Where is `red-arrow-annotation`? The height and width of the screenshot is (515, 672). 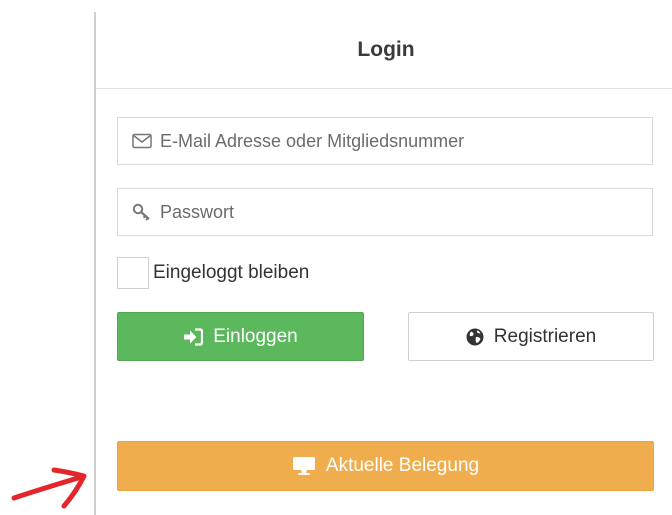 red-arrow-annotation is located at coordinates (49, 488).